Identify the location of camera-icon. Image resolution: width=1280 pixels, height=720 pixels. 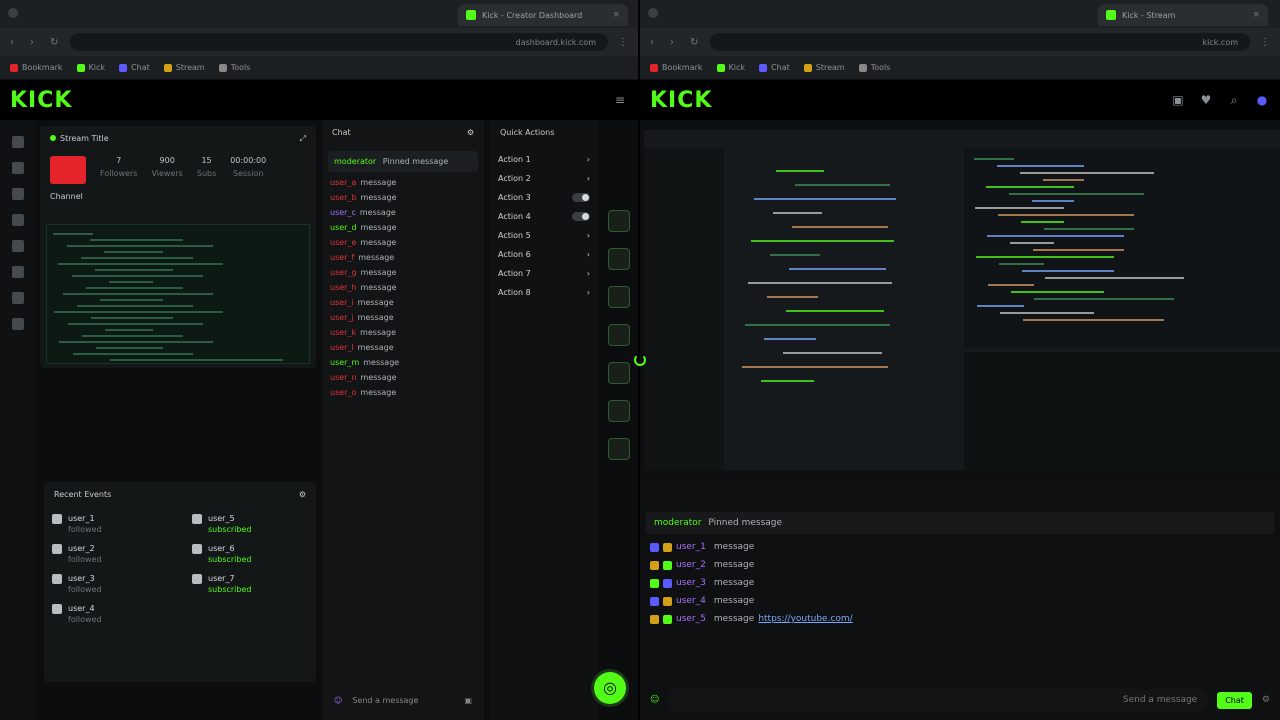
(619, 145).